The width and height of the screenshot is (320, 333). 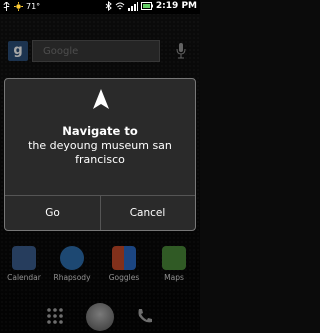 What do you see at coordinates (132, 6) in the screenshot?
I see `signal-icon` at bounding box center [132, 6].